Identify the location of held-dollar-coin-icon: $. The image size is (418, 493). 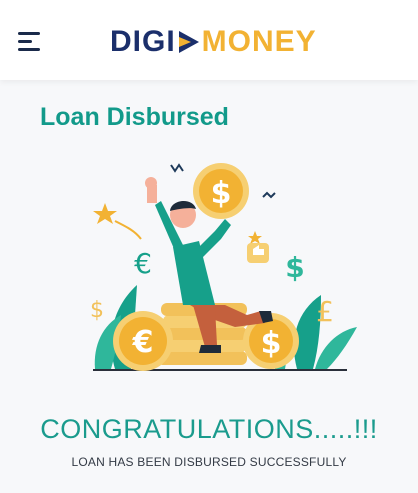
(221, 191).